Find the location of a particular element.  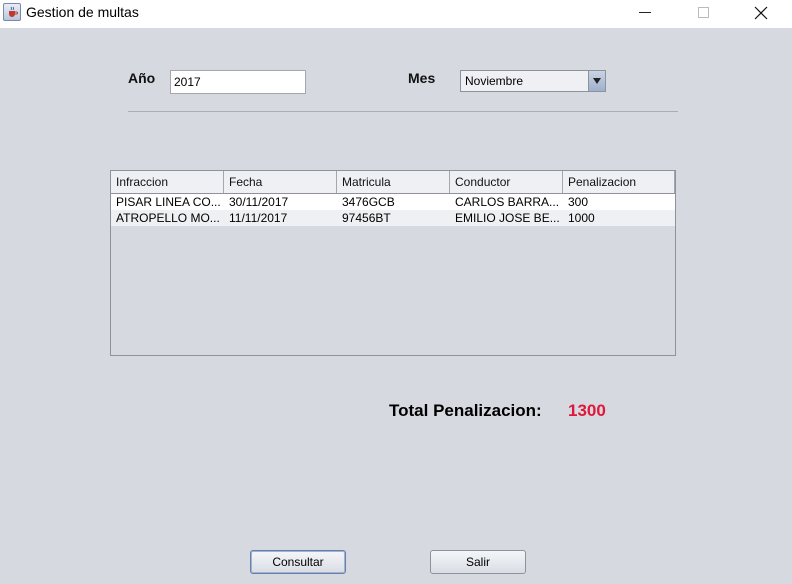

maximize-button is located at coordinates (703, 14).